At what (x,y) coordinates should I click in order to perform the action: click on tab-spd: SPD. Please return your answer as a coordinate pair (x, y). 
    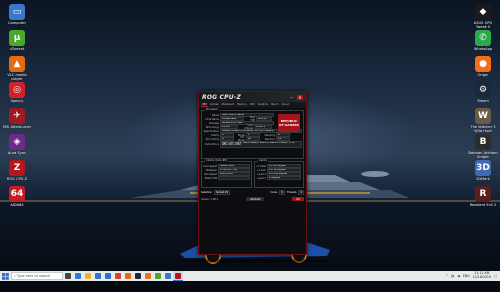
    Looking at the image, I should click on (252, 105).